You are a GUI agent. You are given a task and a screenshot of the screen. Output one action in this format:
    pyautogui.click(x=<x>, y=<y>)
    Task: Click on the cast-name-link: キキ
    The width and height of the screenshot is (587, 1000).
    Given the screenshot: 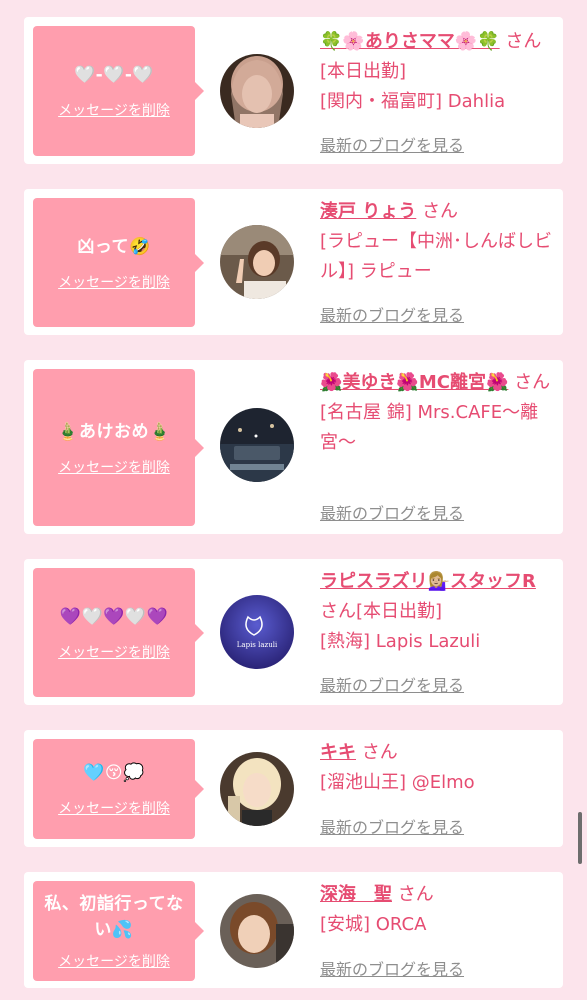 What is the action you would take?
    pyautogui.click(x=338, y=752)
    